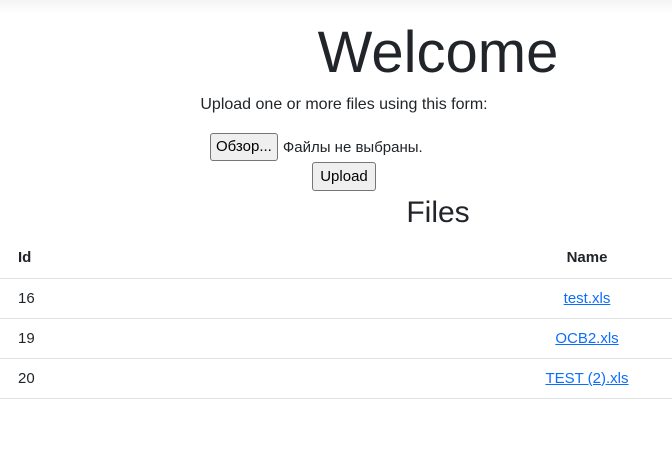  What do you see at coordinates (587, 258) in the screenshot?
I see `column-header-name-label: Name` at bounding box center [587, 258].